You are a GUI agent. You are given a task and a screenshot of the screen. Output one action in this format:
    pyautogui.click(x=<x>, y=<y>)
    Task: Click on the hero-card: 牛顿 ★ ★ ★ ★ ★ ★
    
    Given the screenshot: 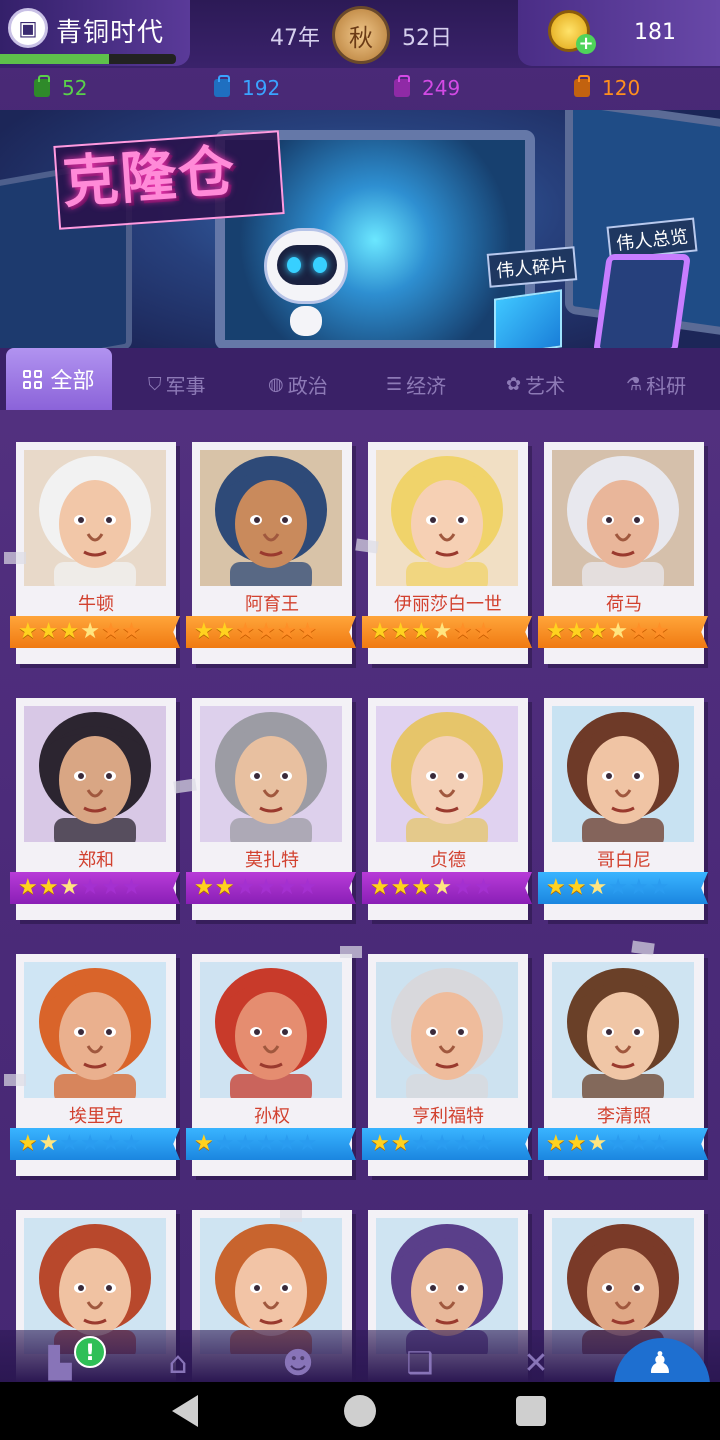 What is the action you would take?
    pyautogui.click(x=95, y=553)
    